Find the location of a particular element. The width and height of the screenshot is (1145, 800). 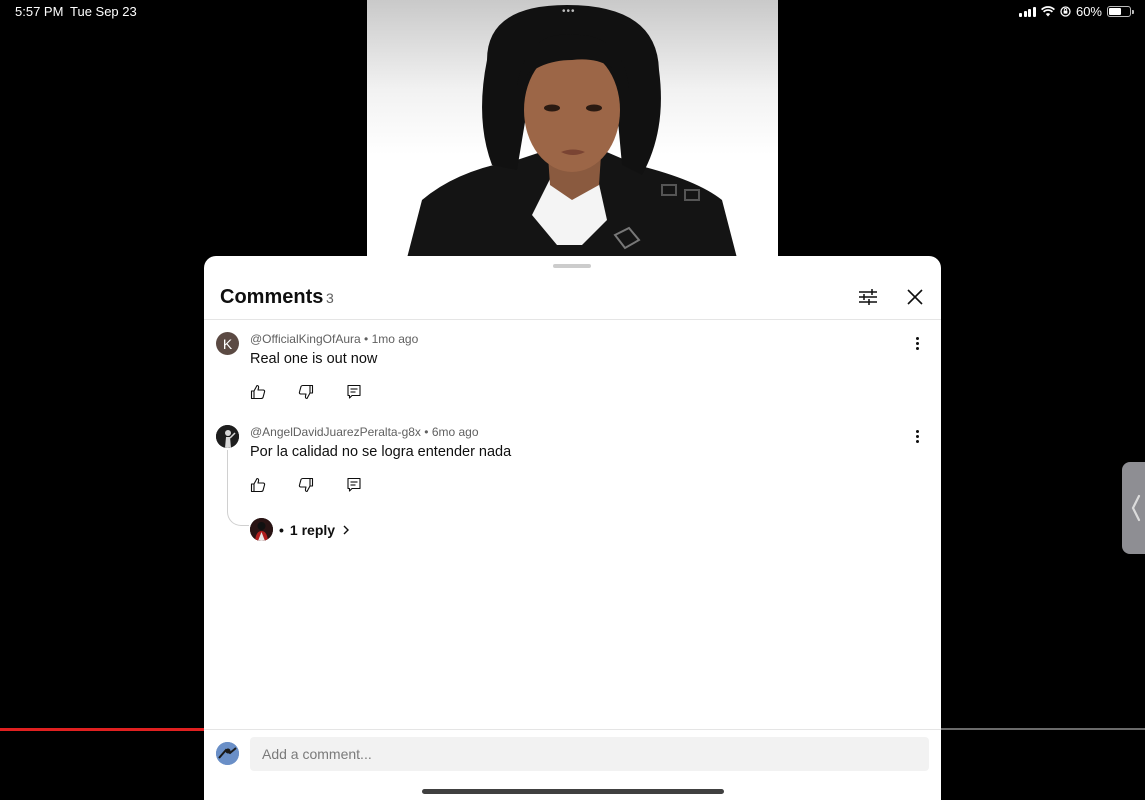

comments-count: 3 is located at coordinates (330, 298).